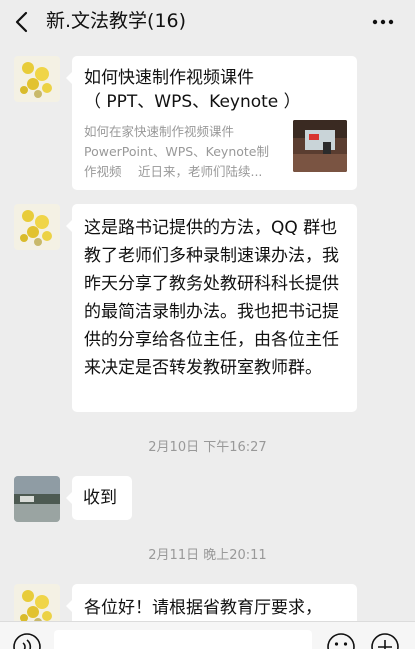 The image size is (415, 649). Describe the element at coordinates (99, 498) in the screenshot. I see `text-message: 收到` at that location.